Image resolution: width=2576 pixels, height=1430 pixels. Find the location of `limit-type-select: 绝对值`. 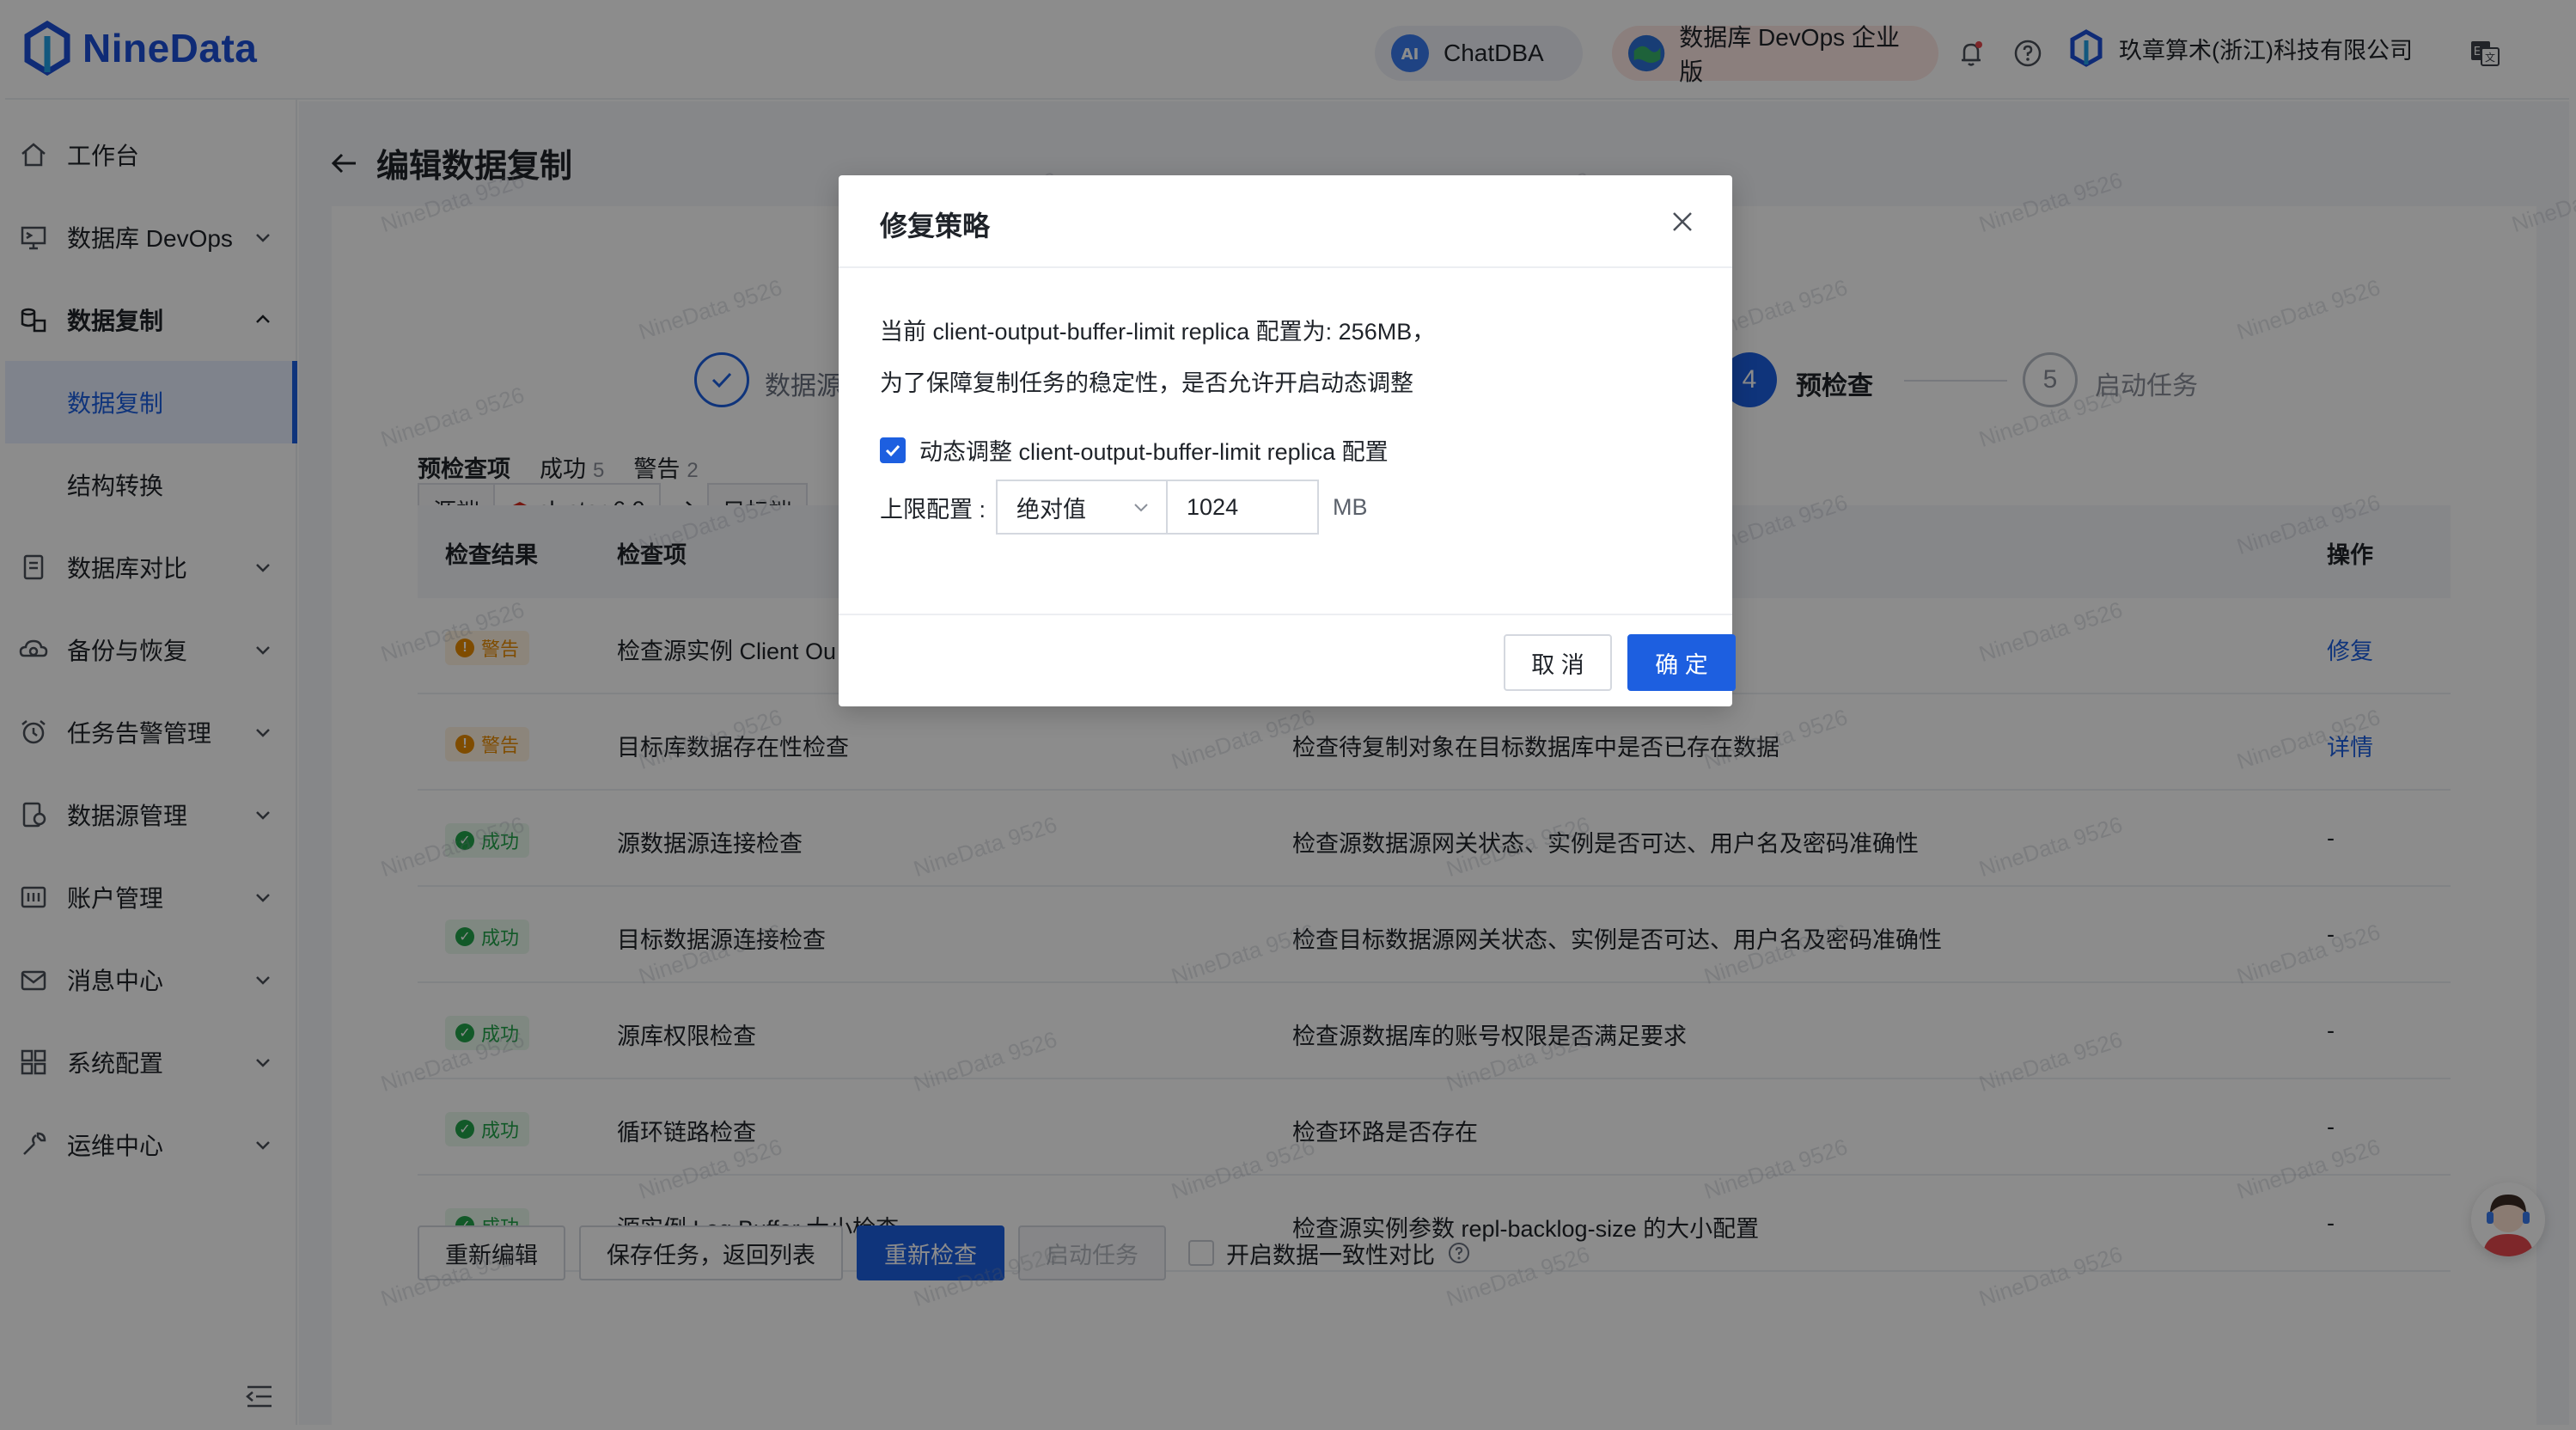

limit-type-select: 绝对值 is located at coordinates (1082, 507).